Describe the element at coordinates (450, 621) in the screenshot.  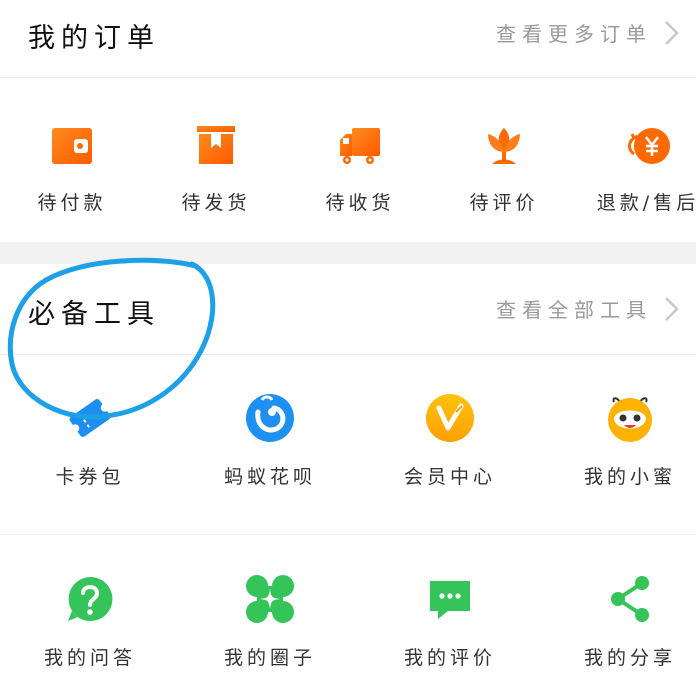
I see `tool-reviews: 我的评价` at that location.